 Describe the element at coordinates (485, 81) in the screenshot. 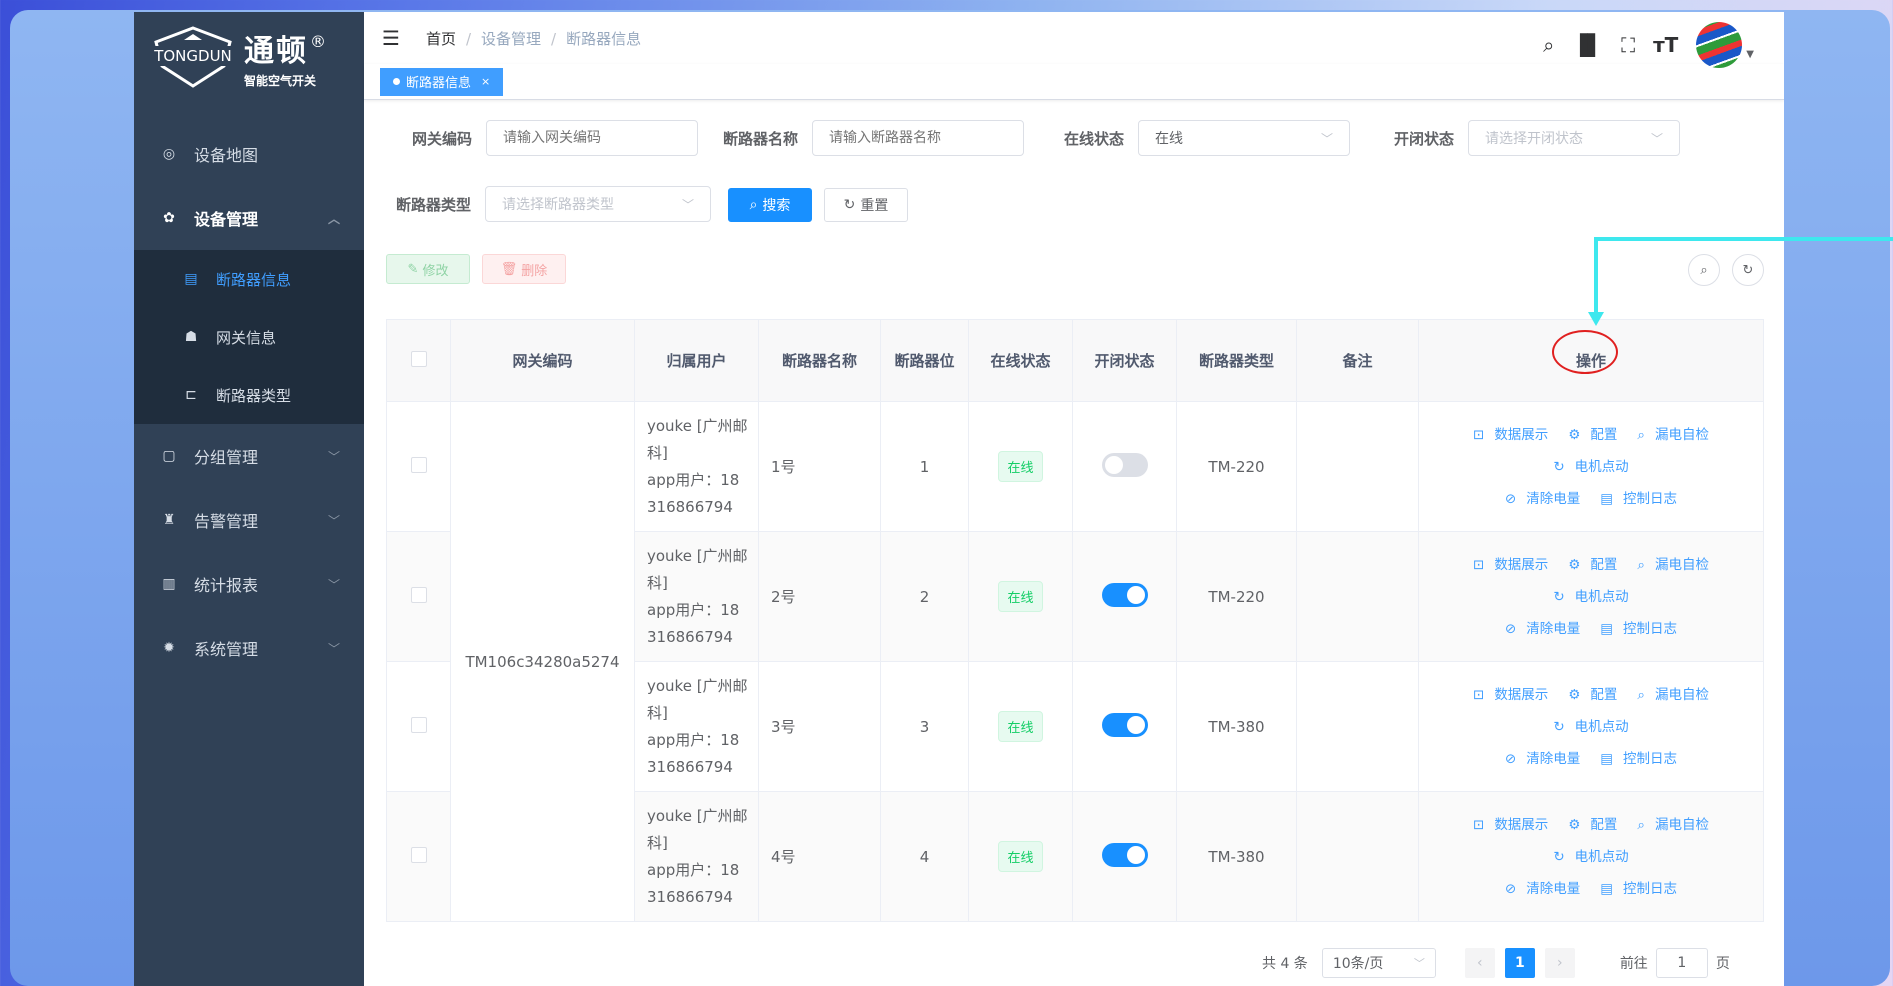

I see `close-icon: ×` at that location.